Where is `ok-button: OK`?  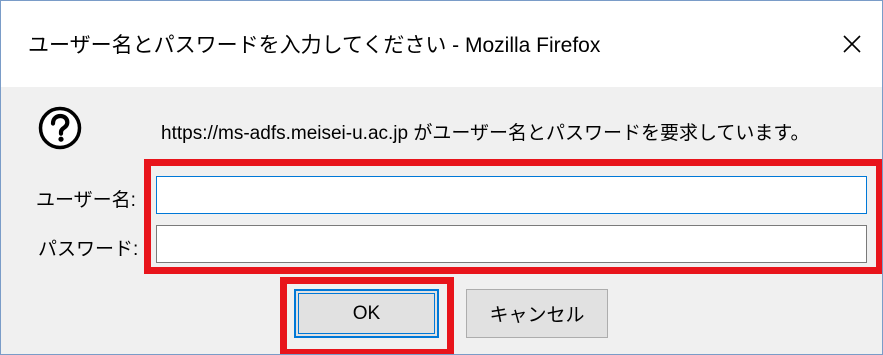
ok-button: OK is located at coordinates (366, 313).